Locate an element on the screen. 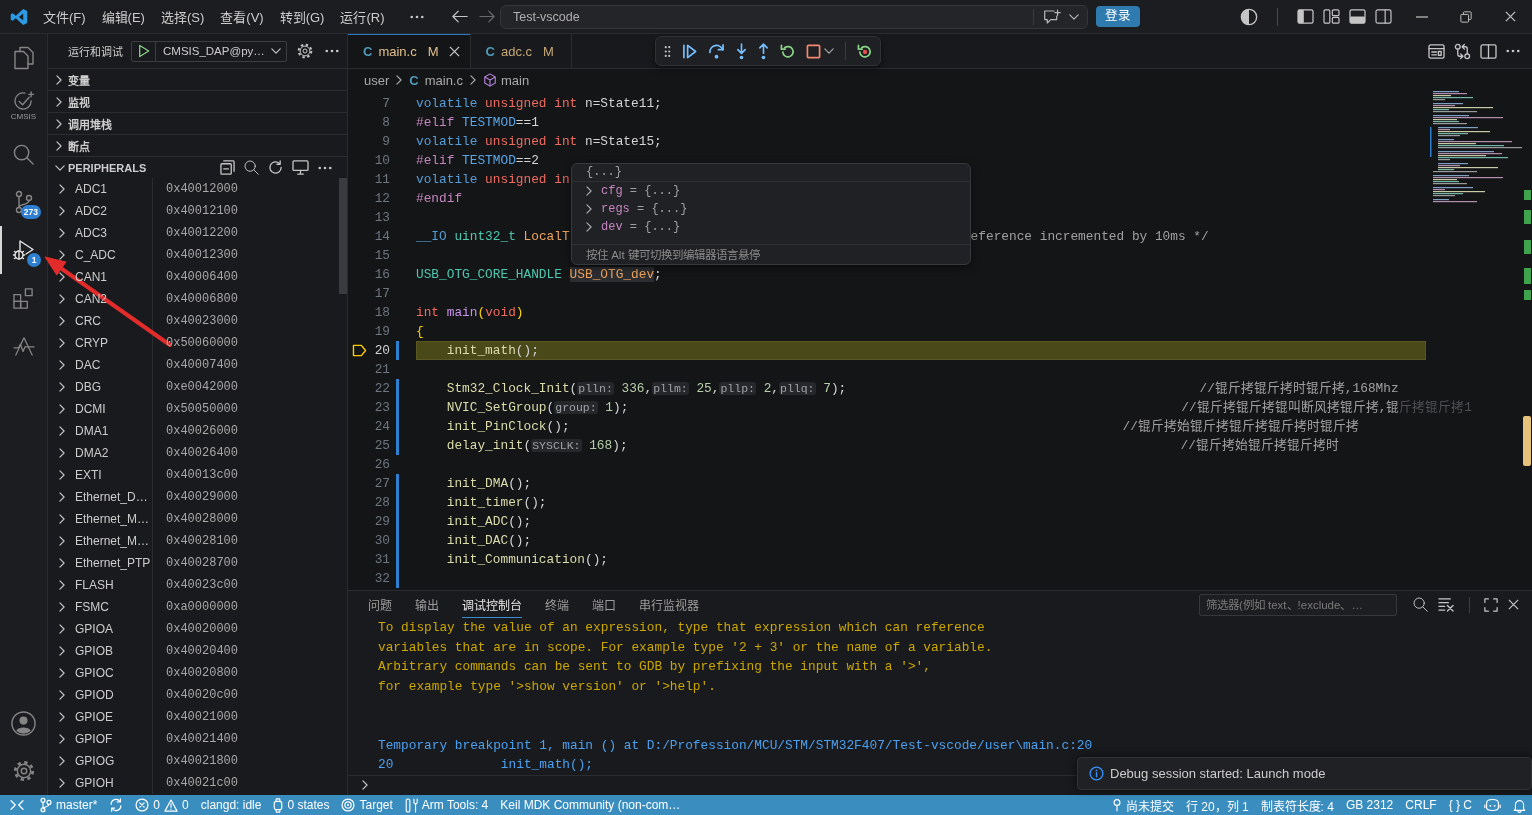 The height and width of the screenshot is (815, 1532). tree-item: CRC is located at coordinates (100, 321).